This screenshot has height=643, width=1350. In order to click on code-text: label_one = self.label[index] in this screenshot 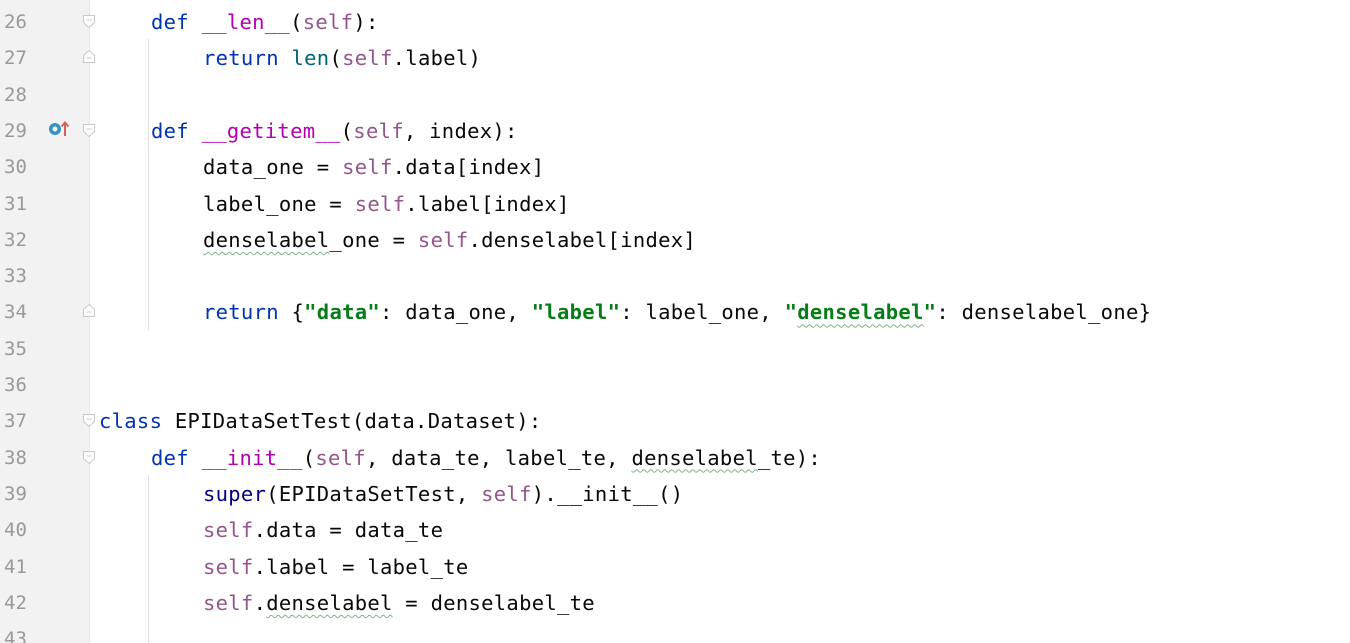, I will do `click(386, 204)`.